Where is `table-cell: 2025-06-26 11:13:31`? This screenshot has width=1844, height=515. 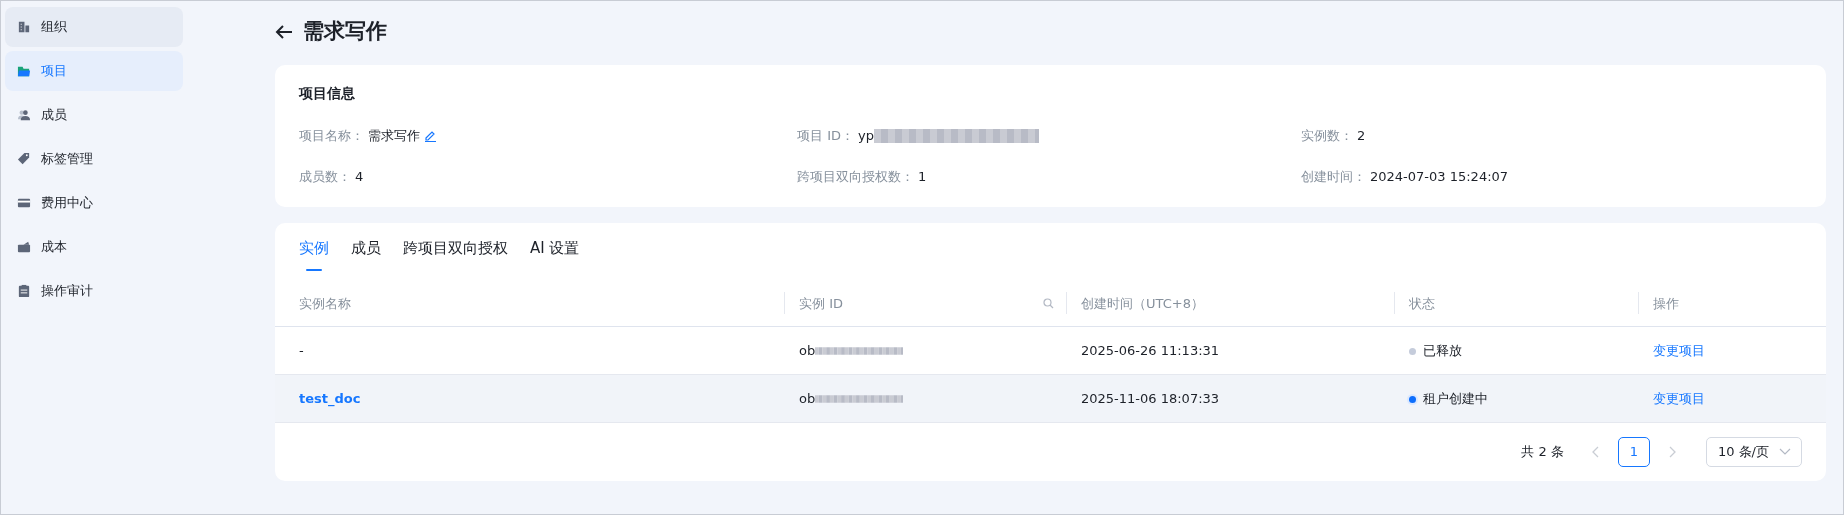
table-cell: 2025-06-26 11:13:31 is located at coordinates (1150, 350).